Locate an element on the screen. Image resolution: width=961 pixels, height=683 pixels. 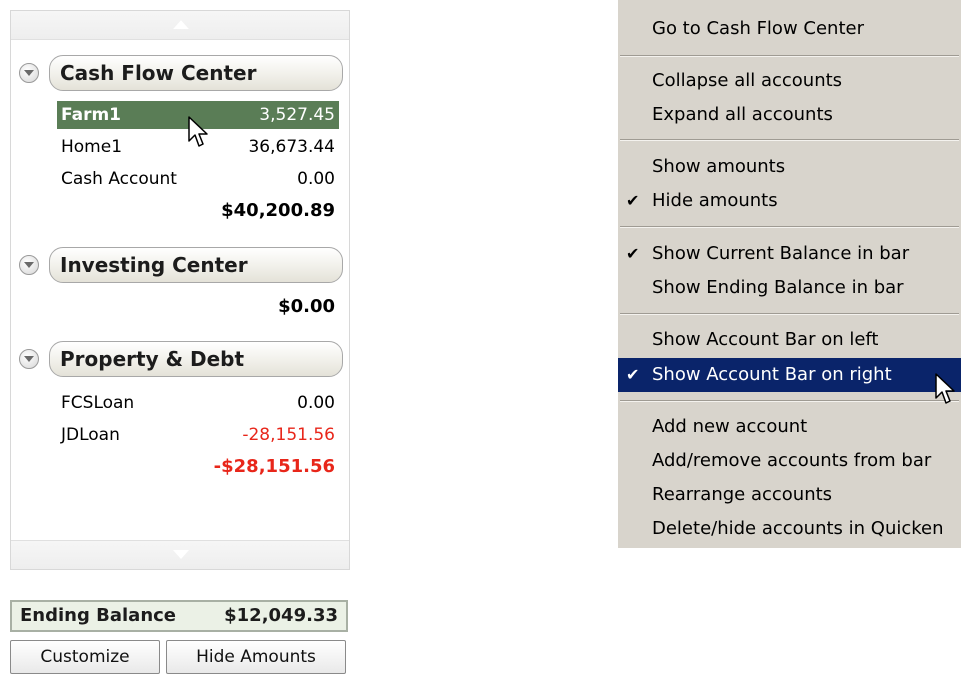
account-row-cash-account: Cash Account 0.00 is located at coordinates (198, 179).